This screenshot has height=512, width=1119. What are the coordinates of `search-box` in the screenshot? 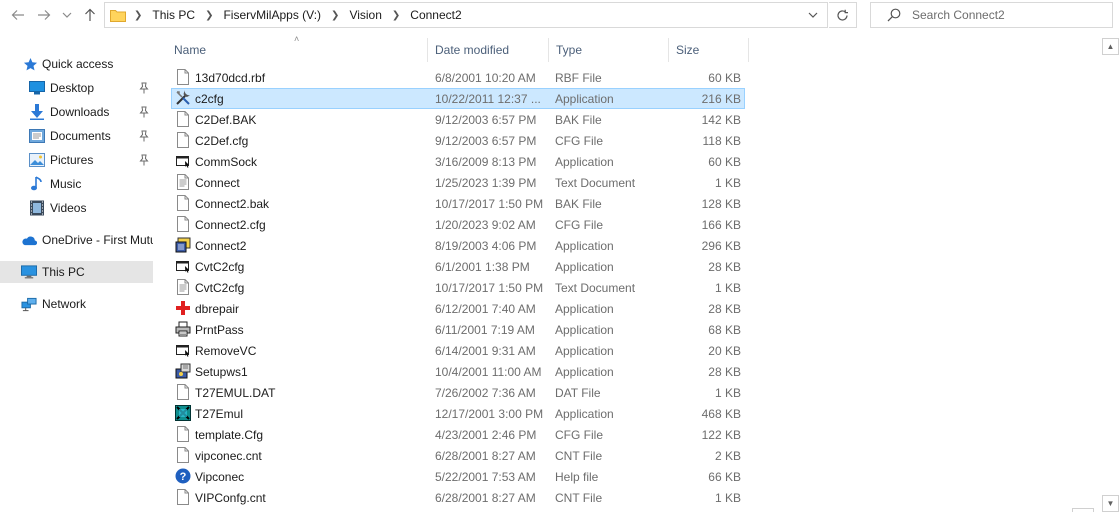 It's located at (991, 15).